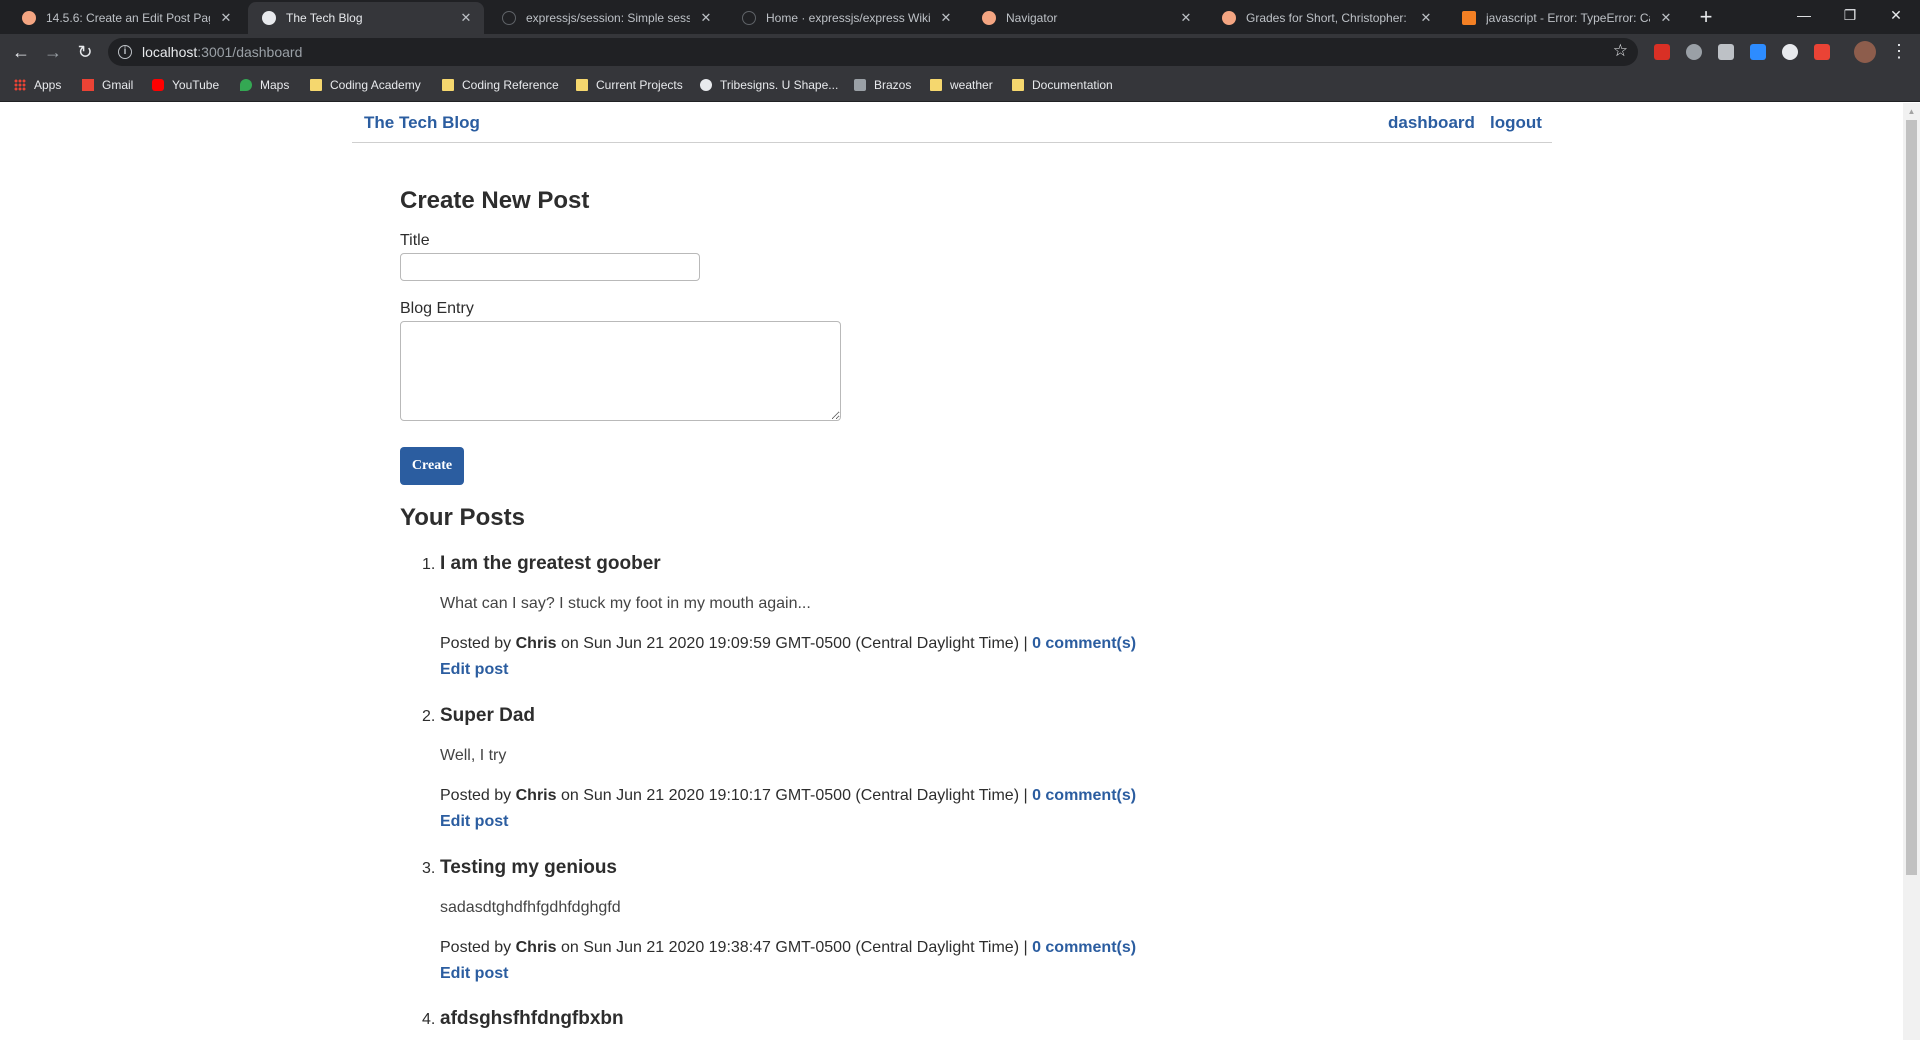 The height and width of the screenshot is (1040, 1920). What do you see at coordinates (415, 240) in the screenshot?
I see `title-label: Title` at bounding box center [415, 240].